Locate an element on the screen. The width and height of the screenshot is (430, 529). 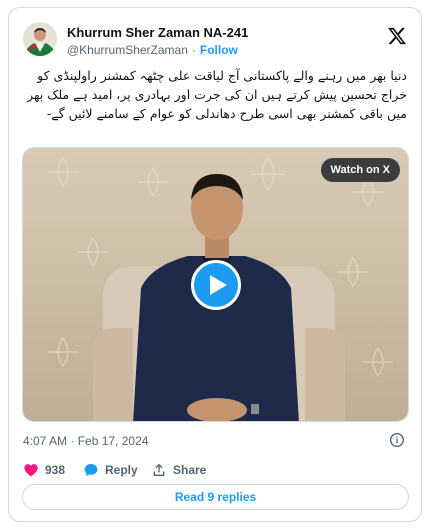
share-label: Share is located at coordinates (190, 470).